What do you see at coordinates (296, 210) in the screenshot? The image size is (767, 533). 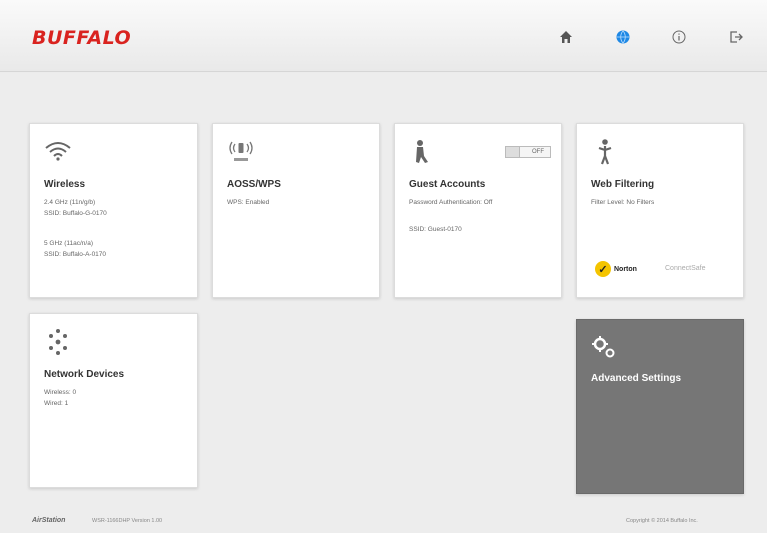 I see `aoss-wps-card: AOSS/WPS WPS: Enabled` at bounding box center [296, 210].